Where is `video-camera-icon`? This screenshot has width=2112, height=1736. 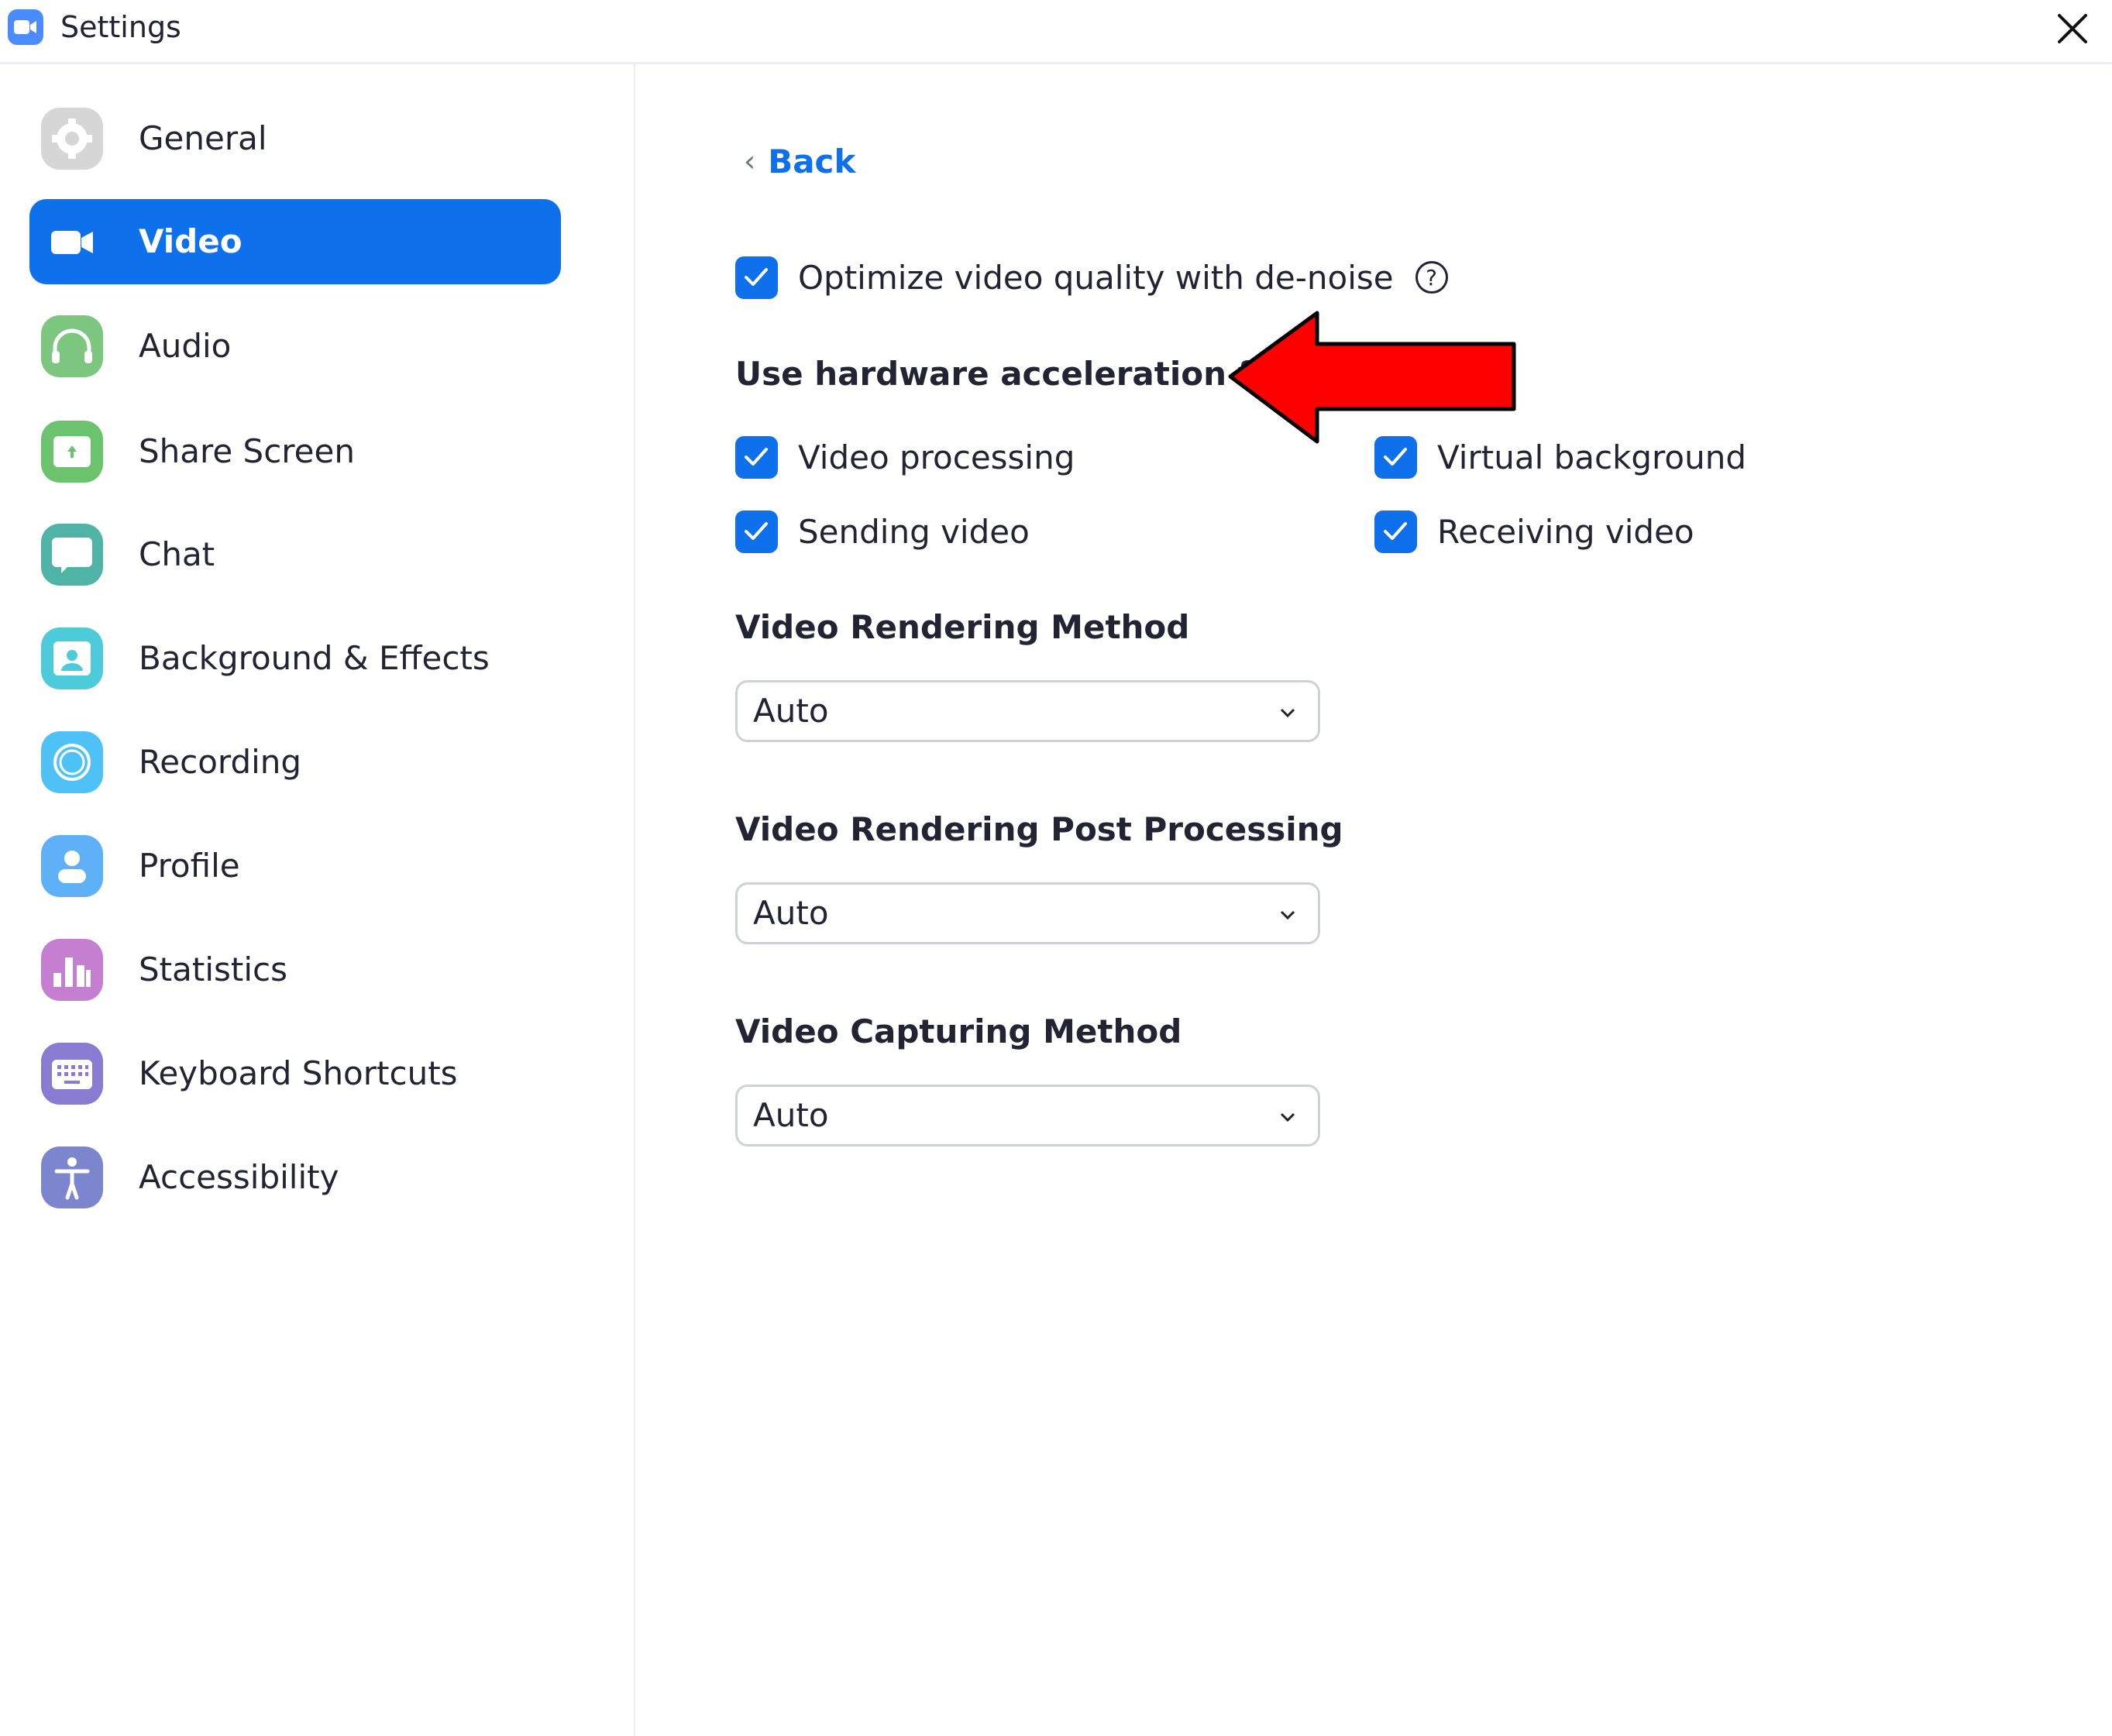 video-camera-icon is located at coordinates (72, 242).